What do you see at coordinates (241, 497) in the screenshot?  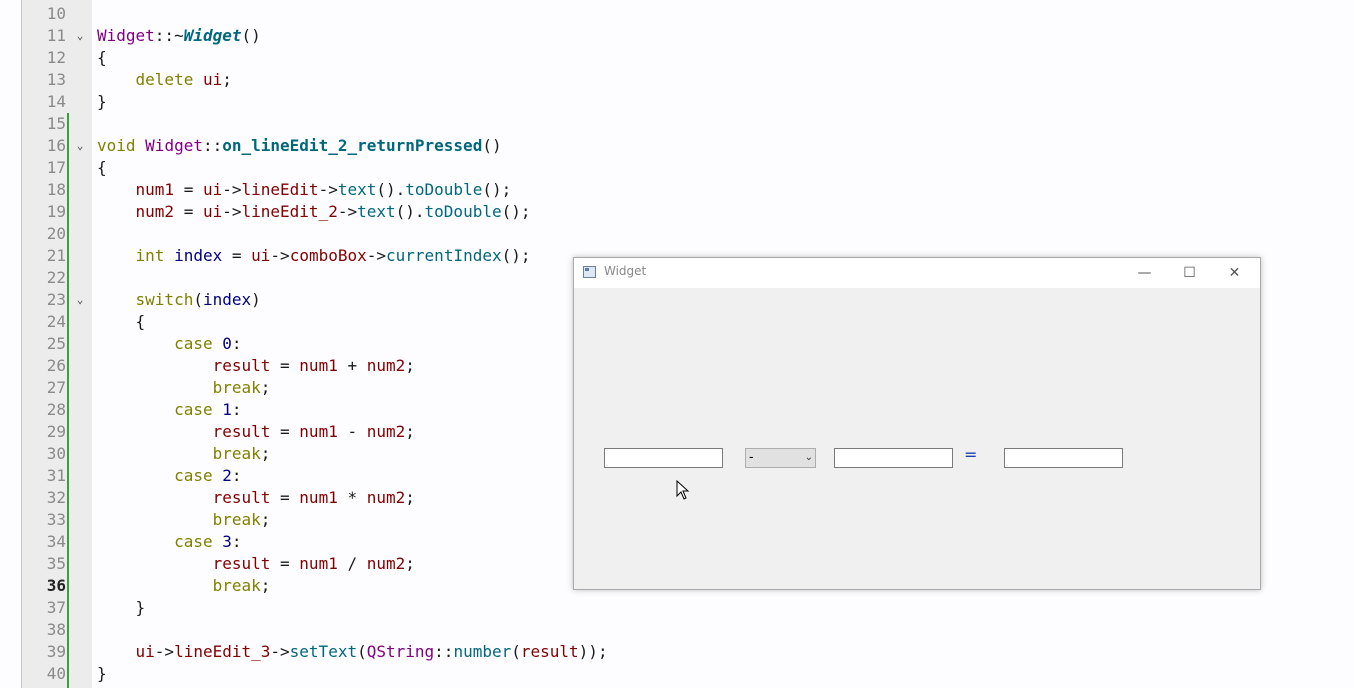 I see `code-token: result` at bounding box center [241, 497].